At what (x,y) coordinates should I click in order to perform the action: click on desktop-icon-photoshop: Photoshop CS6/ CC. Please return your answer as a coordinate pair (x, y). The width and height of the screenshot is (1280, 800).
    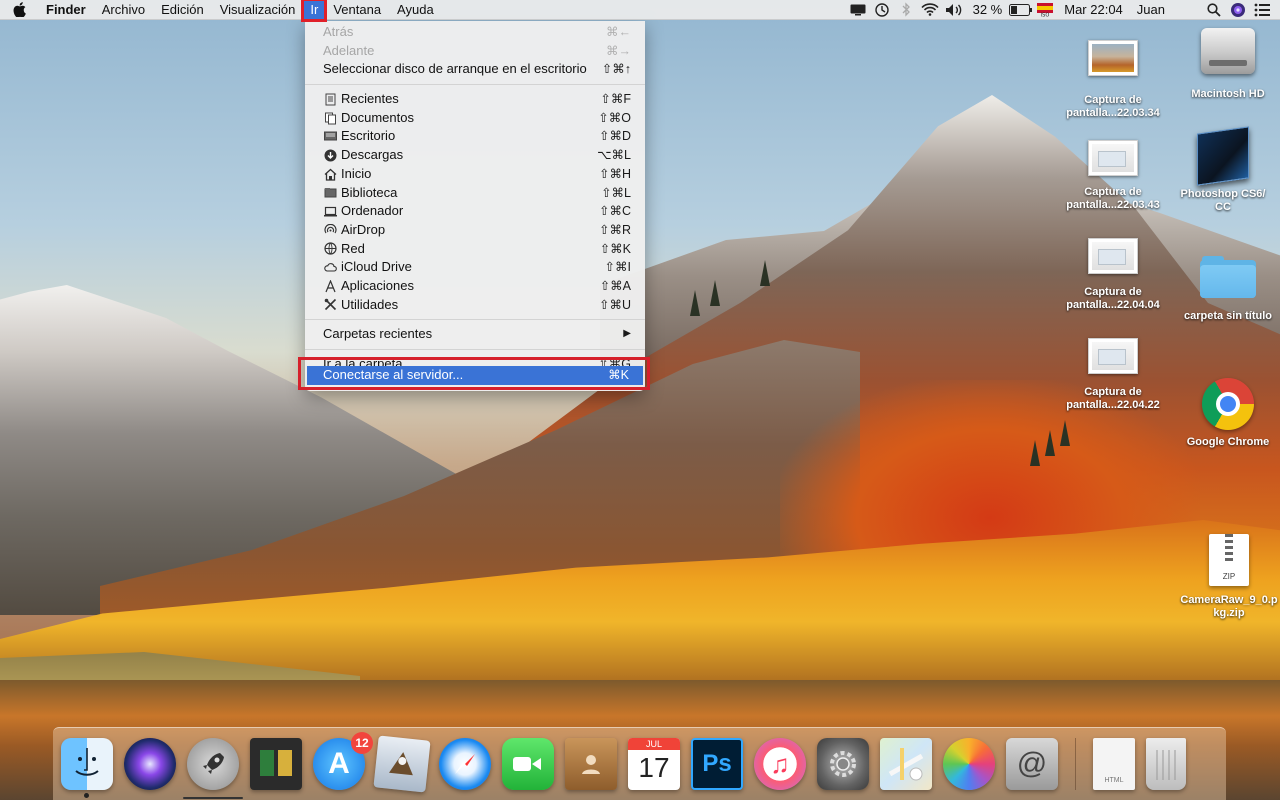
    Looking at the image, I should click on (1223, 170).